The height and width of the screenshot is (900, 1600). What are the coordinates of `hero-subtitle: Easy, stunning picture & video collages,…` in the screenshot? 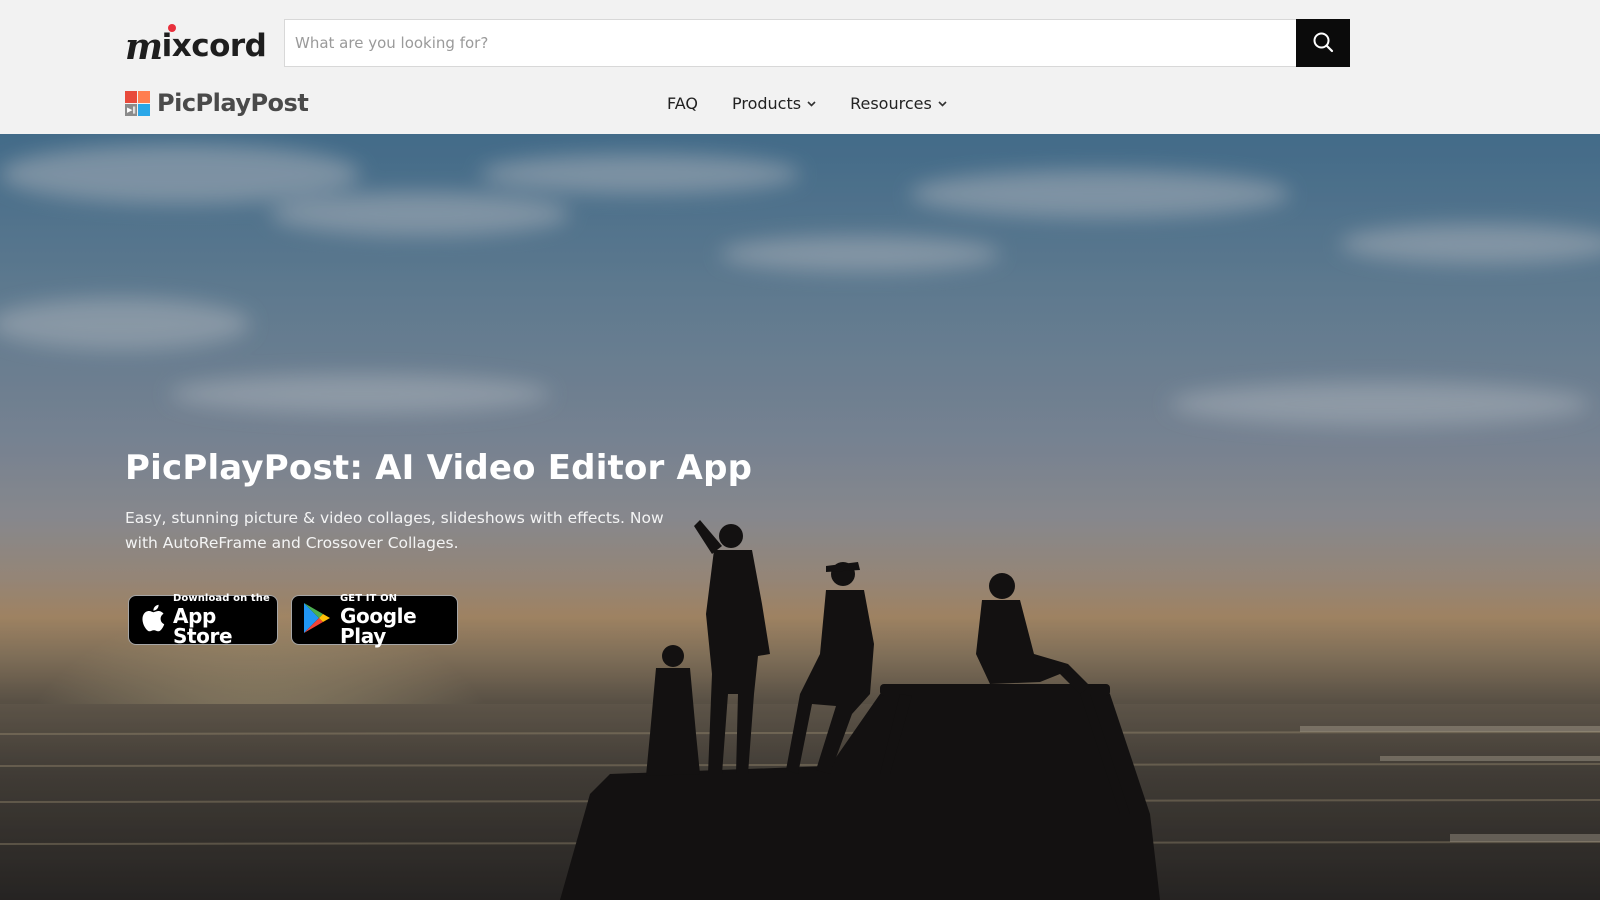 It's located at (394, 530).